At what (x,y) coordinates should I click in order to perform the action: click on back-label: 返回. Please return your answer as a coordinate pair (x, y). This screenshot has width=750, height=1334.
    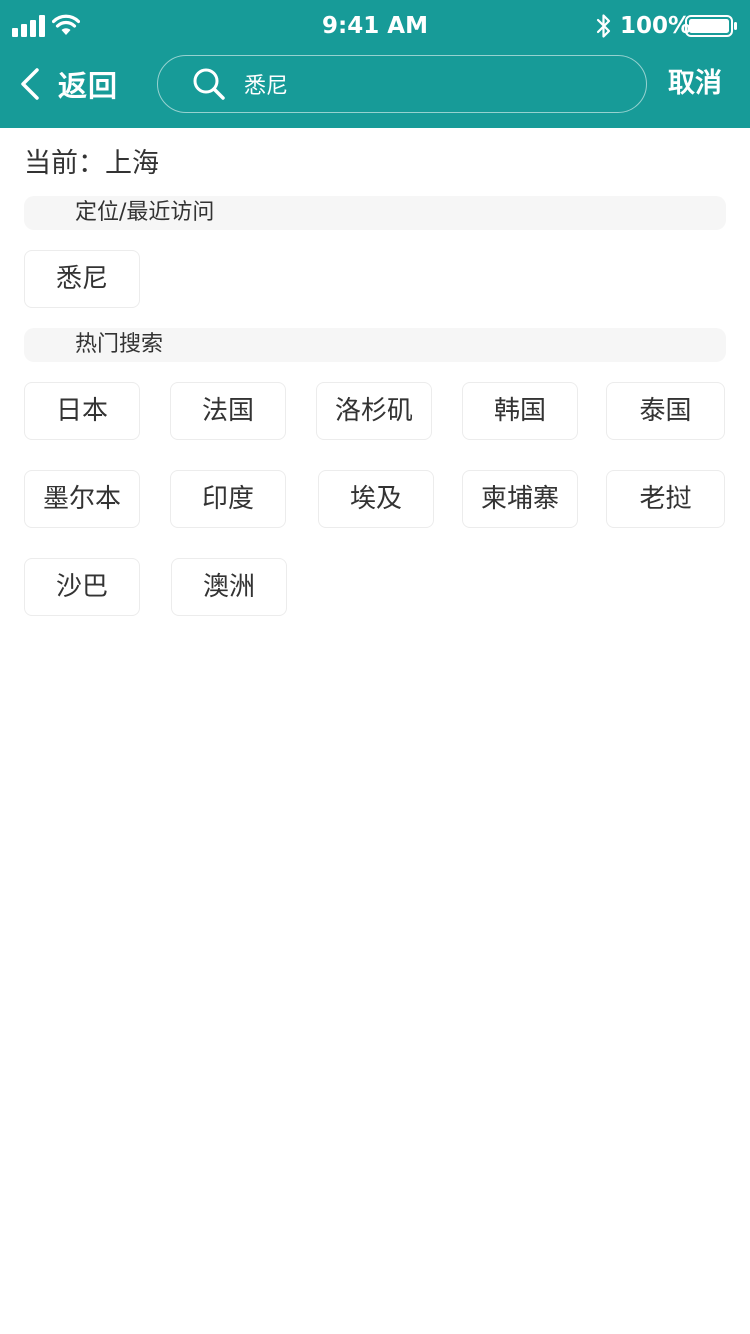
    Looking at the image, I should click on (88, 86).